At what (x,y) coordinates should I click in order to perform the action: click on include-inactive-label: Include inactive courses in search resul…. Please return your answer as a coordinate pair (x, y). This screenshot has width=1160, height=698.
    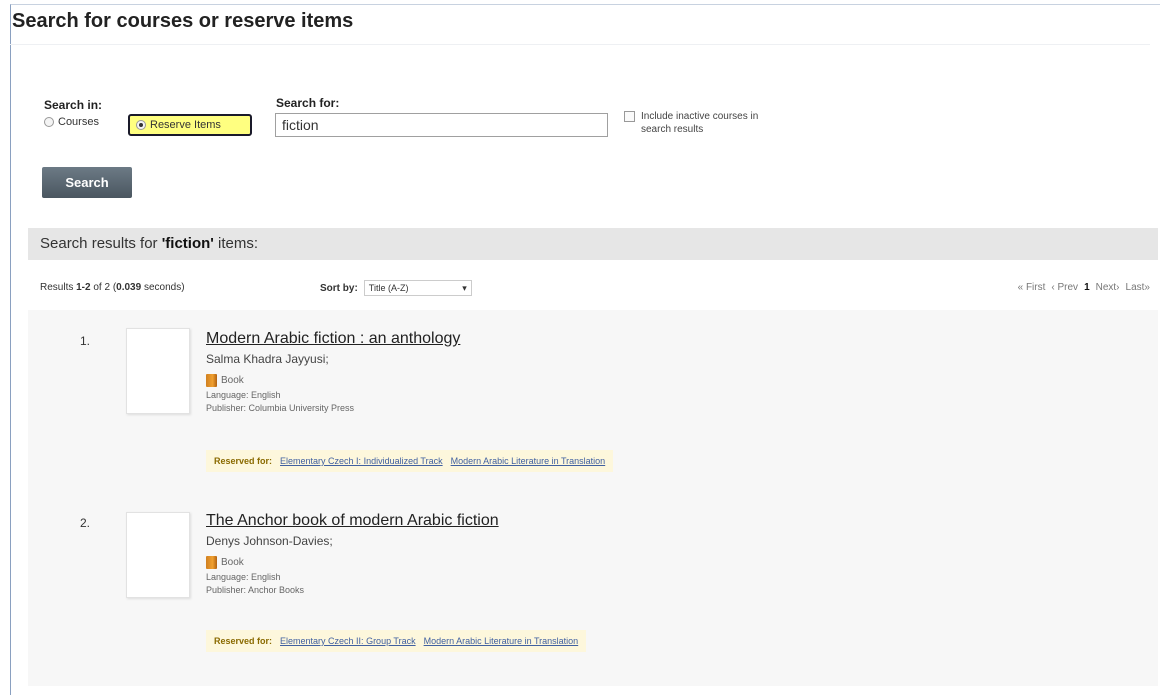
    Looking at the image, I should click on (699, 123).